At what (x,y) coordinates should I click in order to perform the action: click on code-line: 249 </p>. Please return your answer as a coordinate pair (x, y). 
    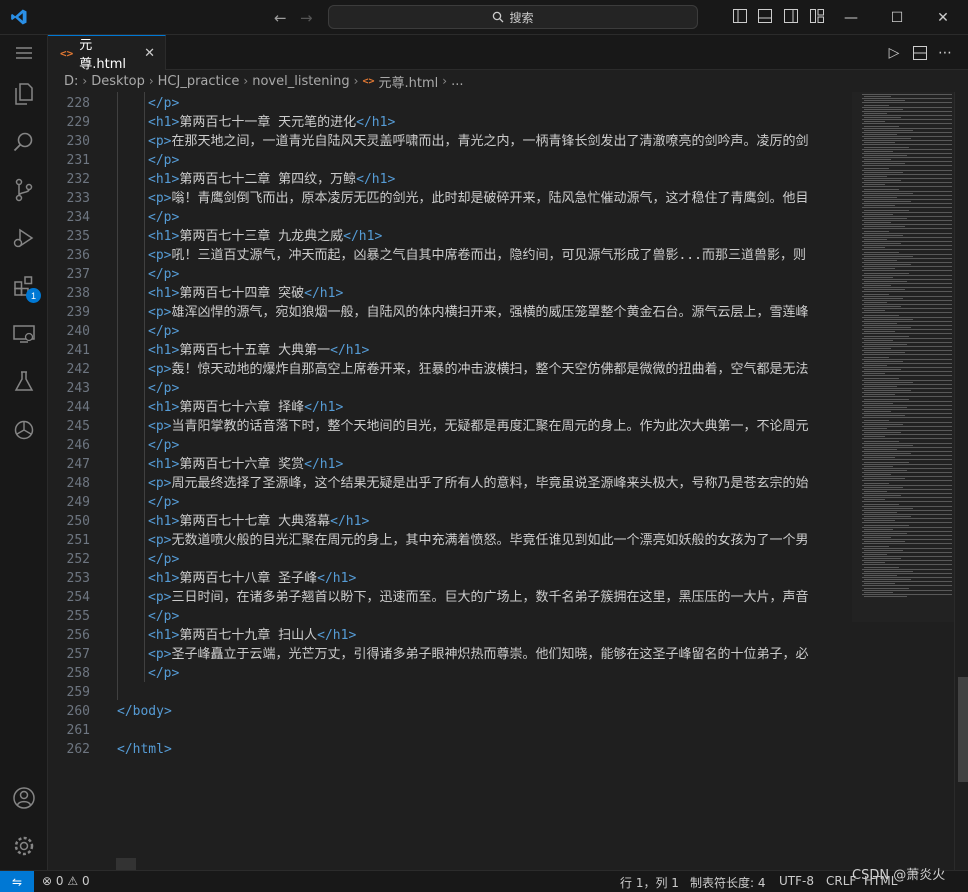
    Looking at the image, I should click on (448, 502).